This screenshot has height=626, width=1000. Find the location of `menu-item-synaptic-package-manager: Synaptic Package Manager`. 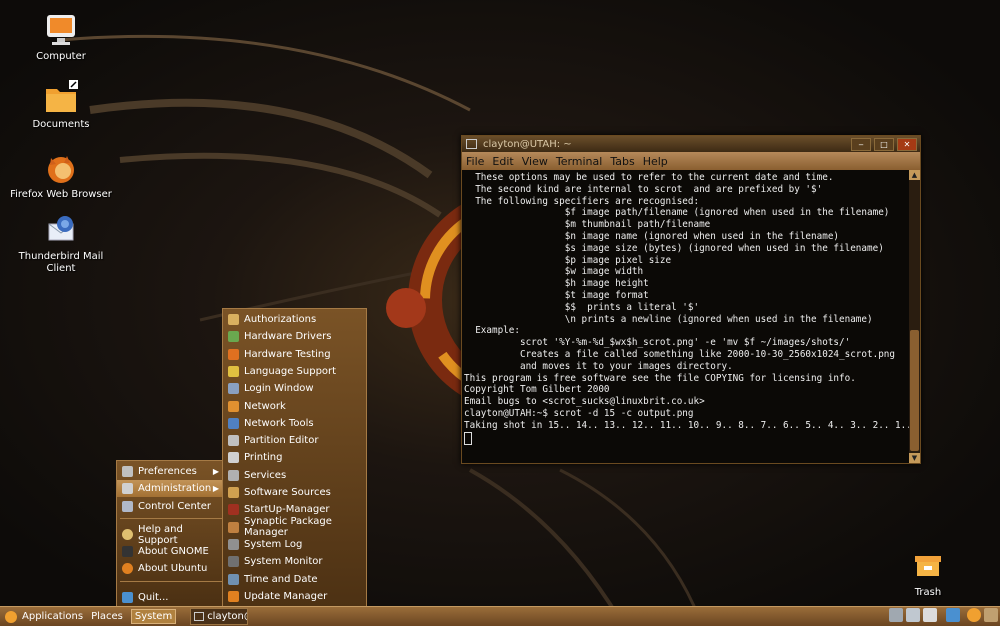

menu-item-synaptic-package-manager: Synaptic Package Manager is located at coordinates (294, 527).